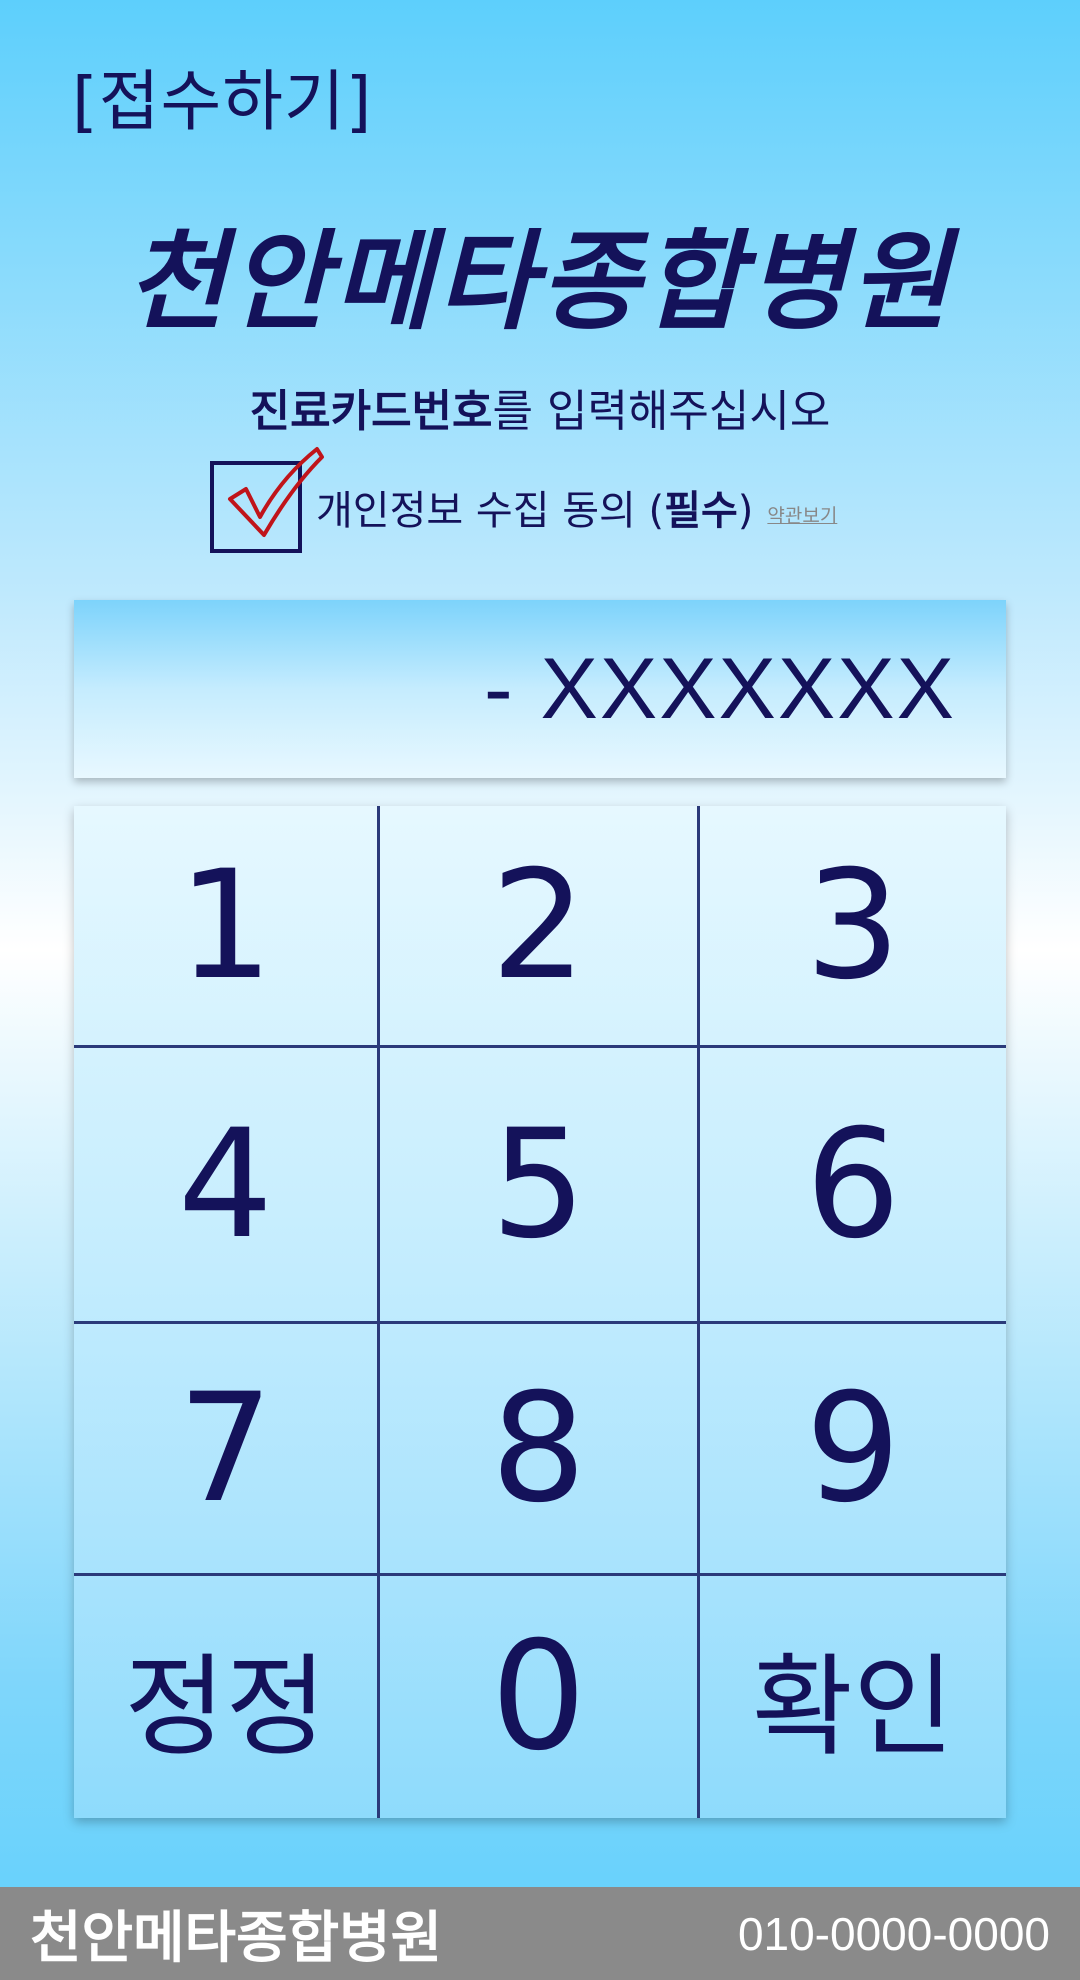  I want to click on consent-label-prefix: 개인정보 수집 동의 (, so click(490, 511).